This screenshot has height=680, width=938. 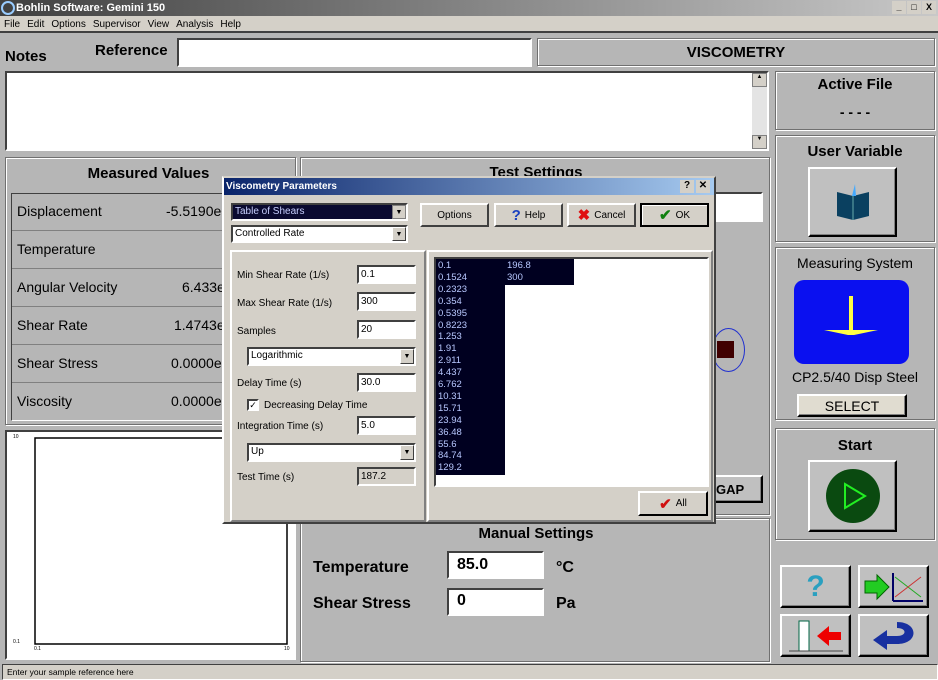 I want to click on measuring-system-name: CP2.5/40 Disp Steel, so click(x=855, y=377).